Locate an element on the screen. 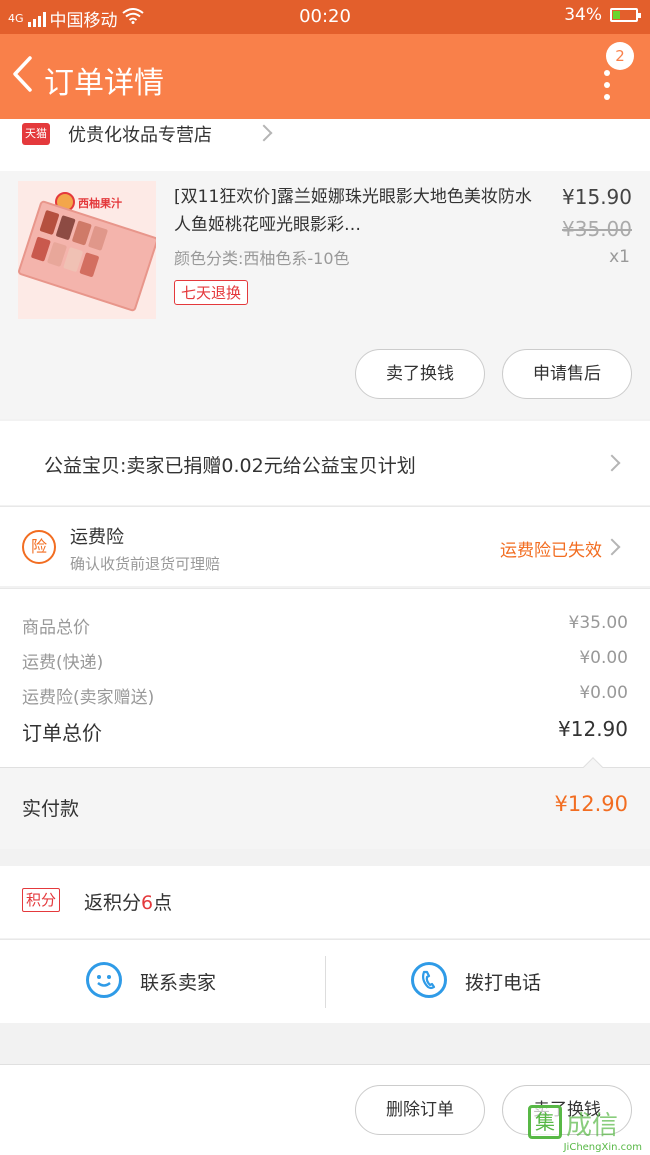 Image resolution: width=650 pixels, height=1155 pixels. insurance-icon: 险 is located at coordinates (39, 547).